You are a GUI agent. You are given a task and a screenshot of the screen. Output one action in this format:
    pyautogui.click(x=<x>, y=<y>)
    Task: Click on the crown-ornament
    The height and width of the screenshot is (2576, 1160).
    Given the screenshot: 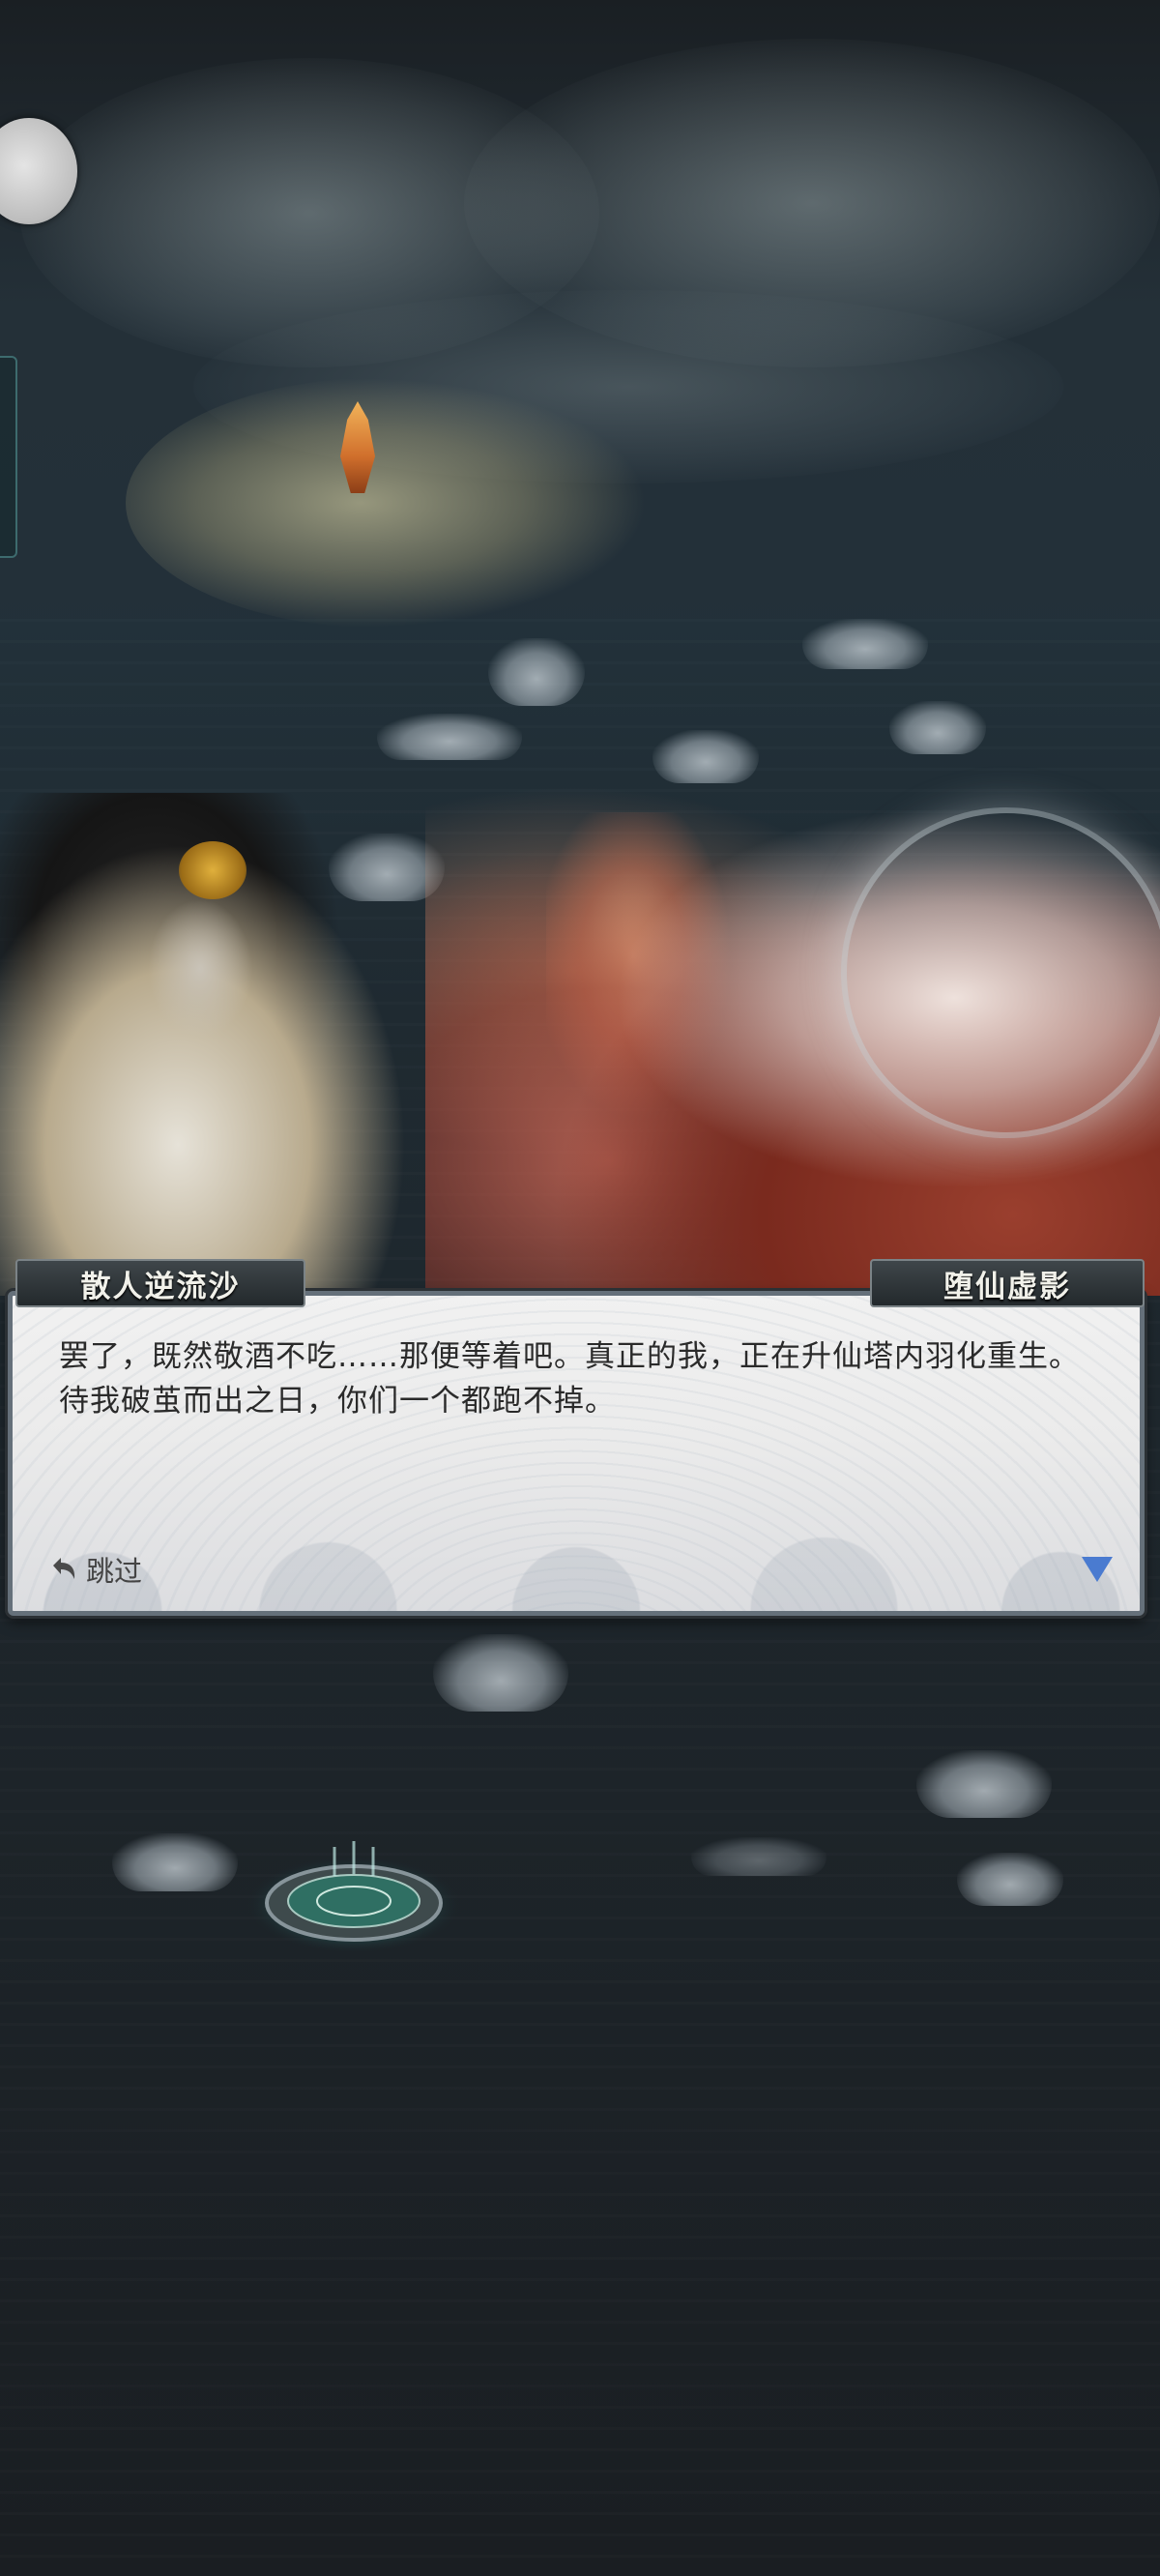 What is the action you would take?
    pyautogui.click(x=213, y=870)
    